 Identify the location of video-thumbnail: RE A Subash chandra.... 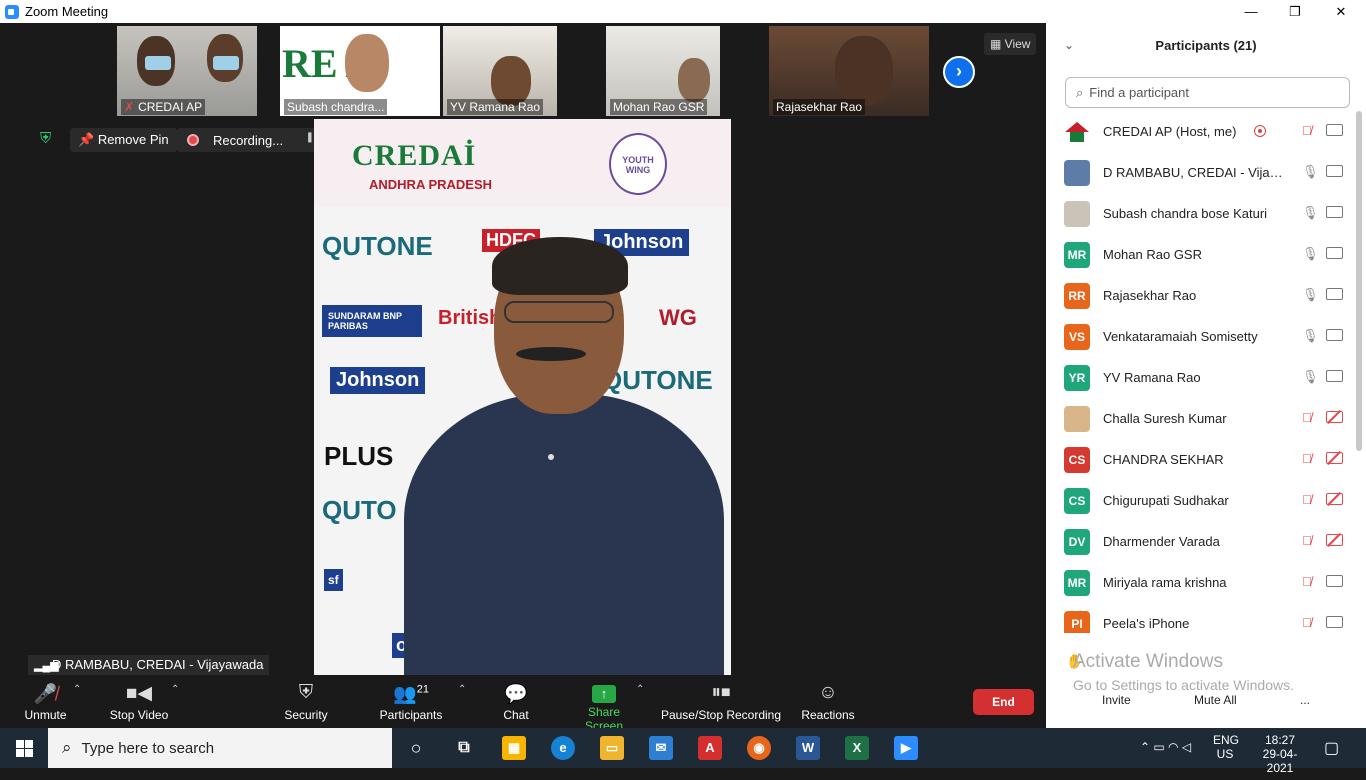
(360, 71).